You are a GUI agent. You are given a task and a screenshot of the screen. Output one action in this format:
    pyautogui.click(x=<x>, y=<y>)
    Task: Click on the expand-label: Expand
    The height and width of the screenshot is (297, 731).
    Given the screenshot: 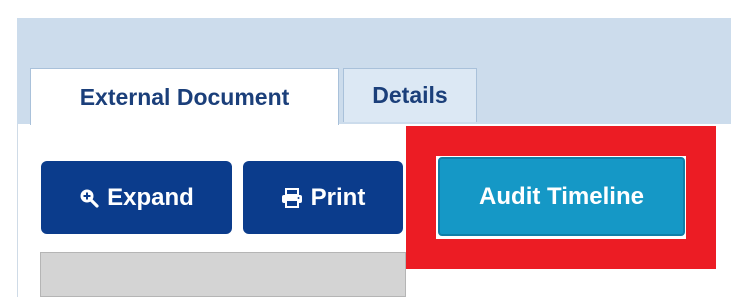 What is the action you would take?
    pyautogui.click(x=150, y=197)
    